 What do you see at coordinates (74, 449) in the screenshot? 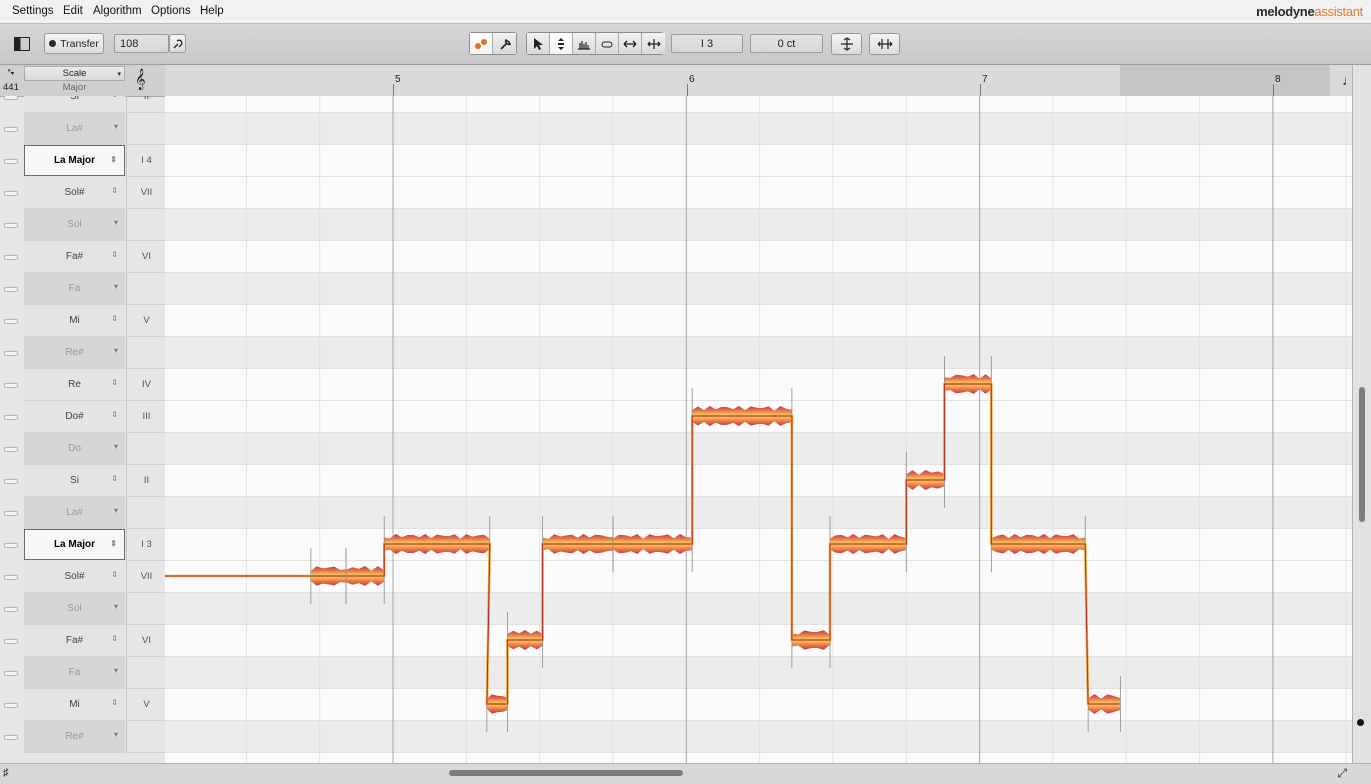
I see `note-name-selector: Do ▾` at bounding box center [74, 449].